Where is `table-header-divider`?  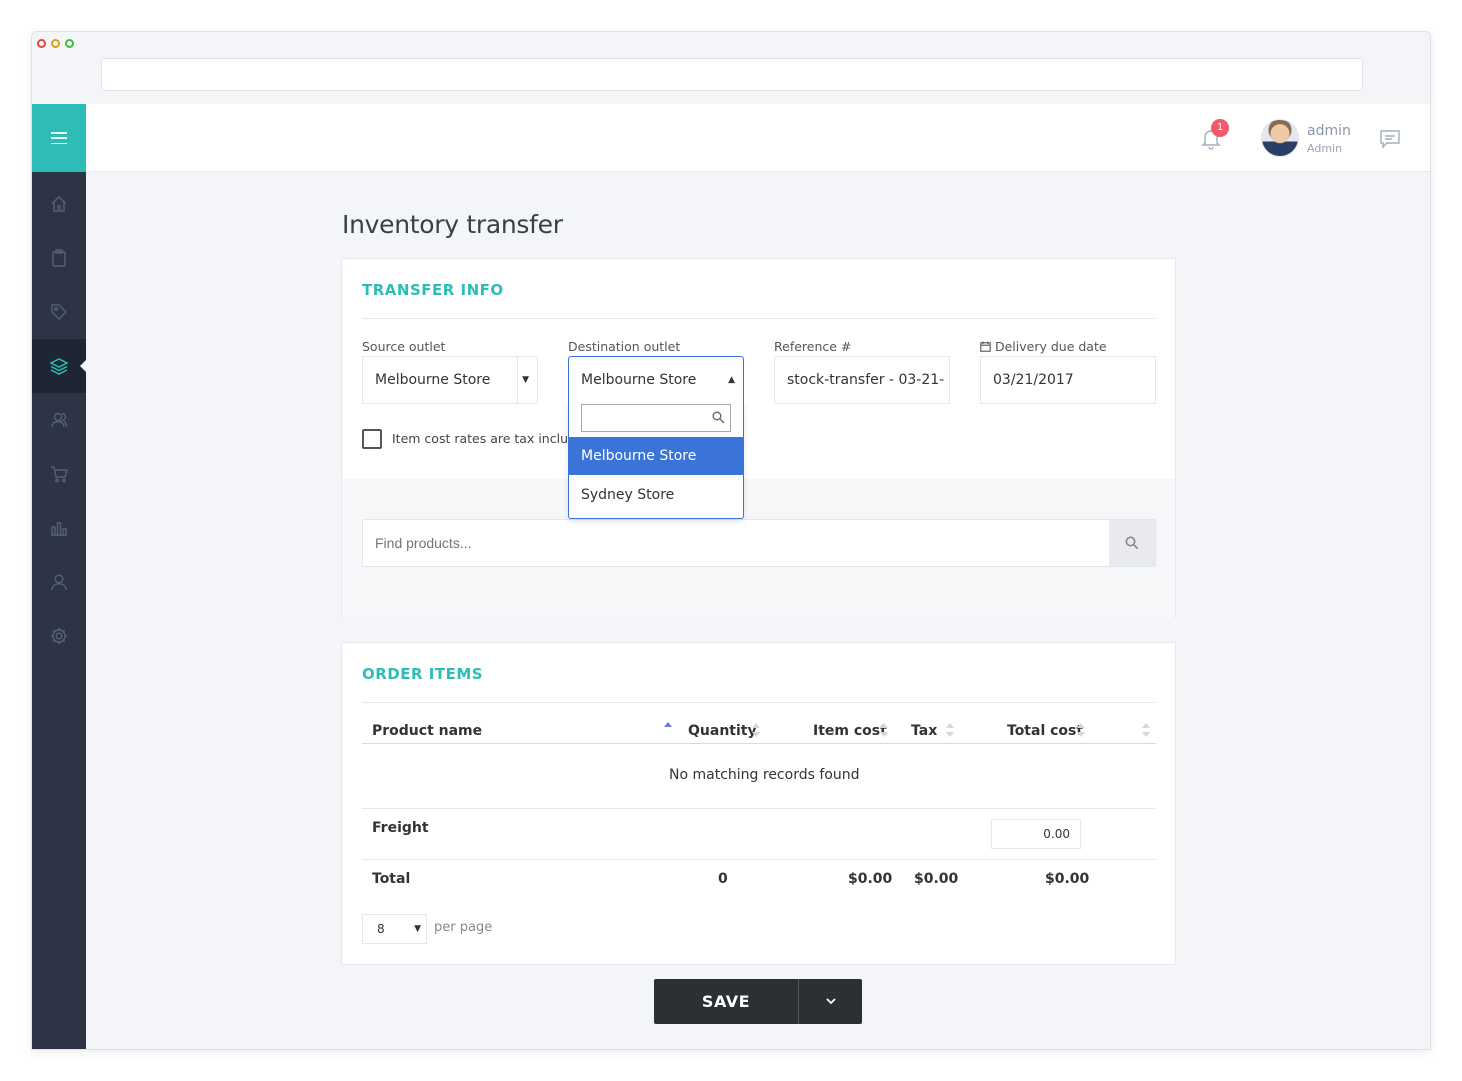
table-header-divider is located at coordinates (759, 743).